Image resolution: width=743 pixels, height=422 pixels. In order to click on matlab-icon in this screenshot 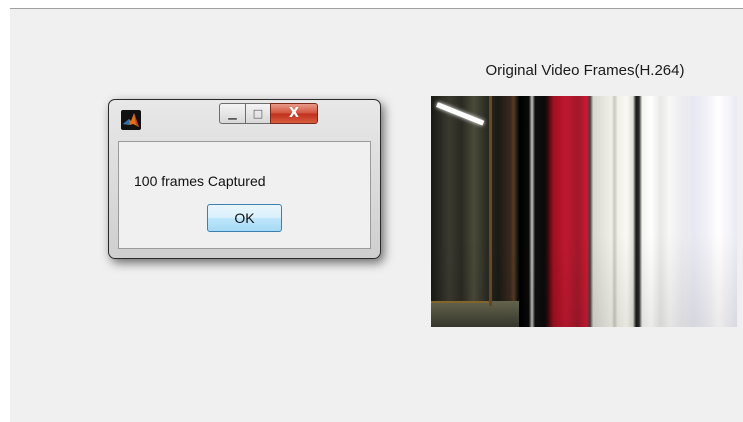, I will do `click(131, 120)`.